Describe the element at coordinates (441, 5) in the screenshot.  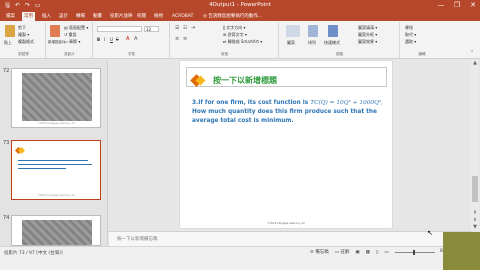
I see `minimize-icon: —` at that location.